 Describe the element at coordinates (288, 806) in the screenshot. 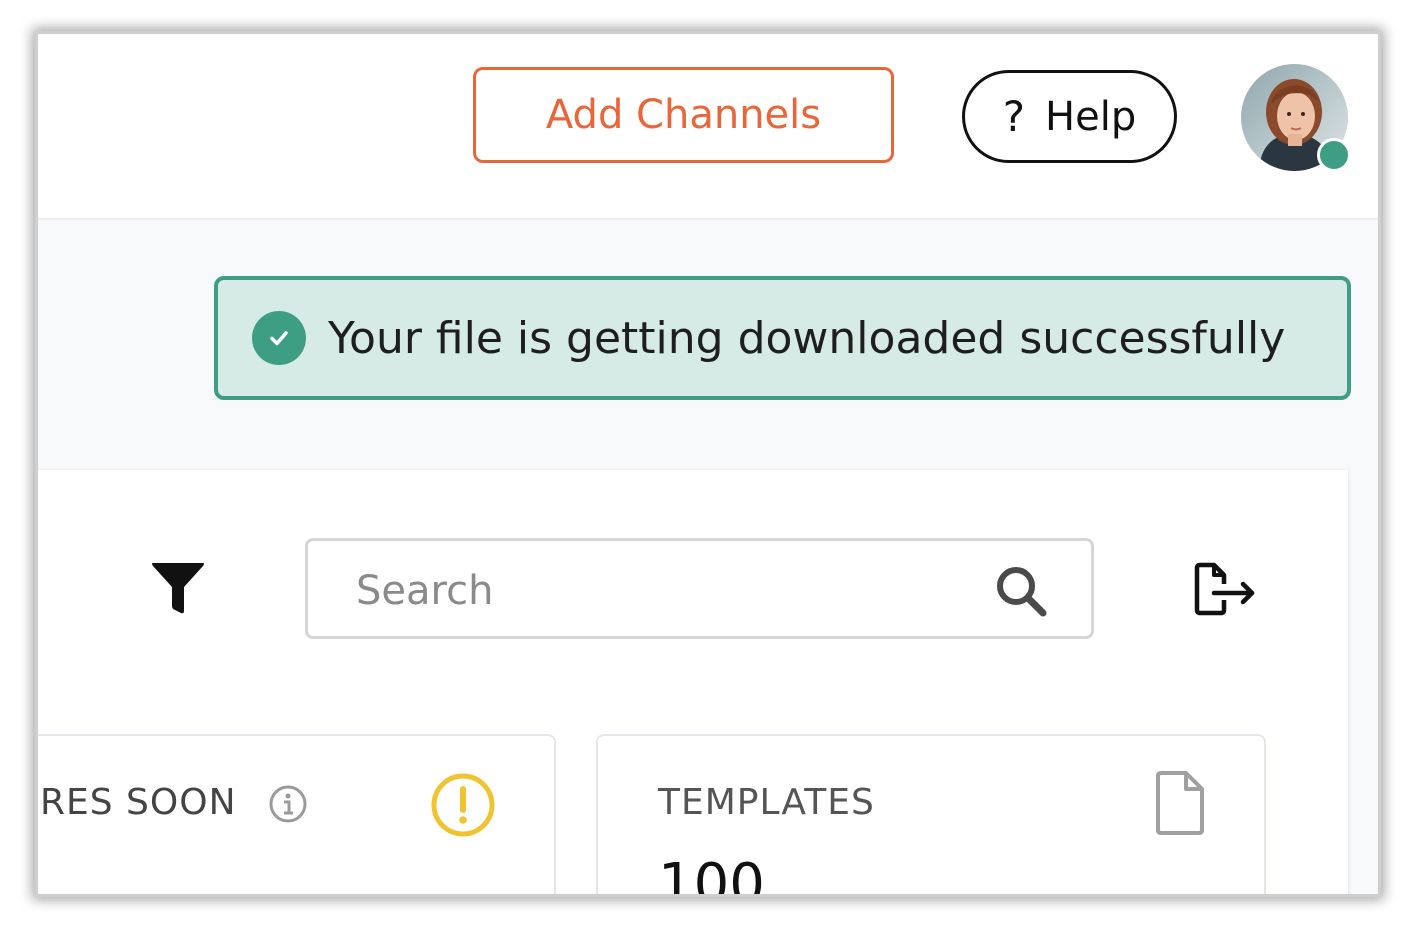

I see `info-icon` at that location.